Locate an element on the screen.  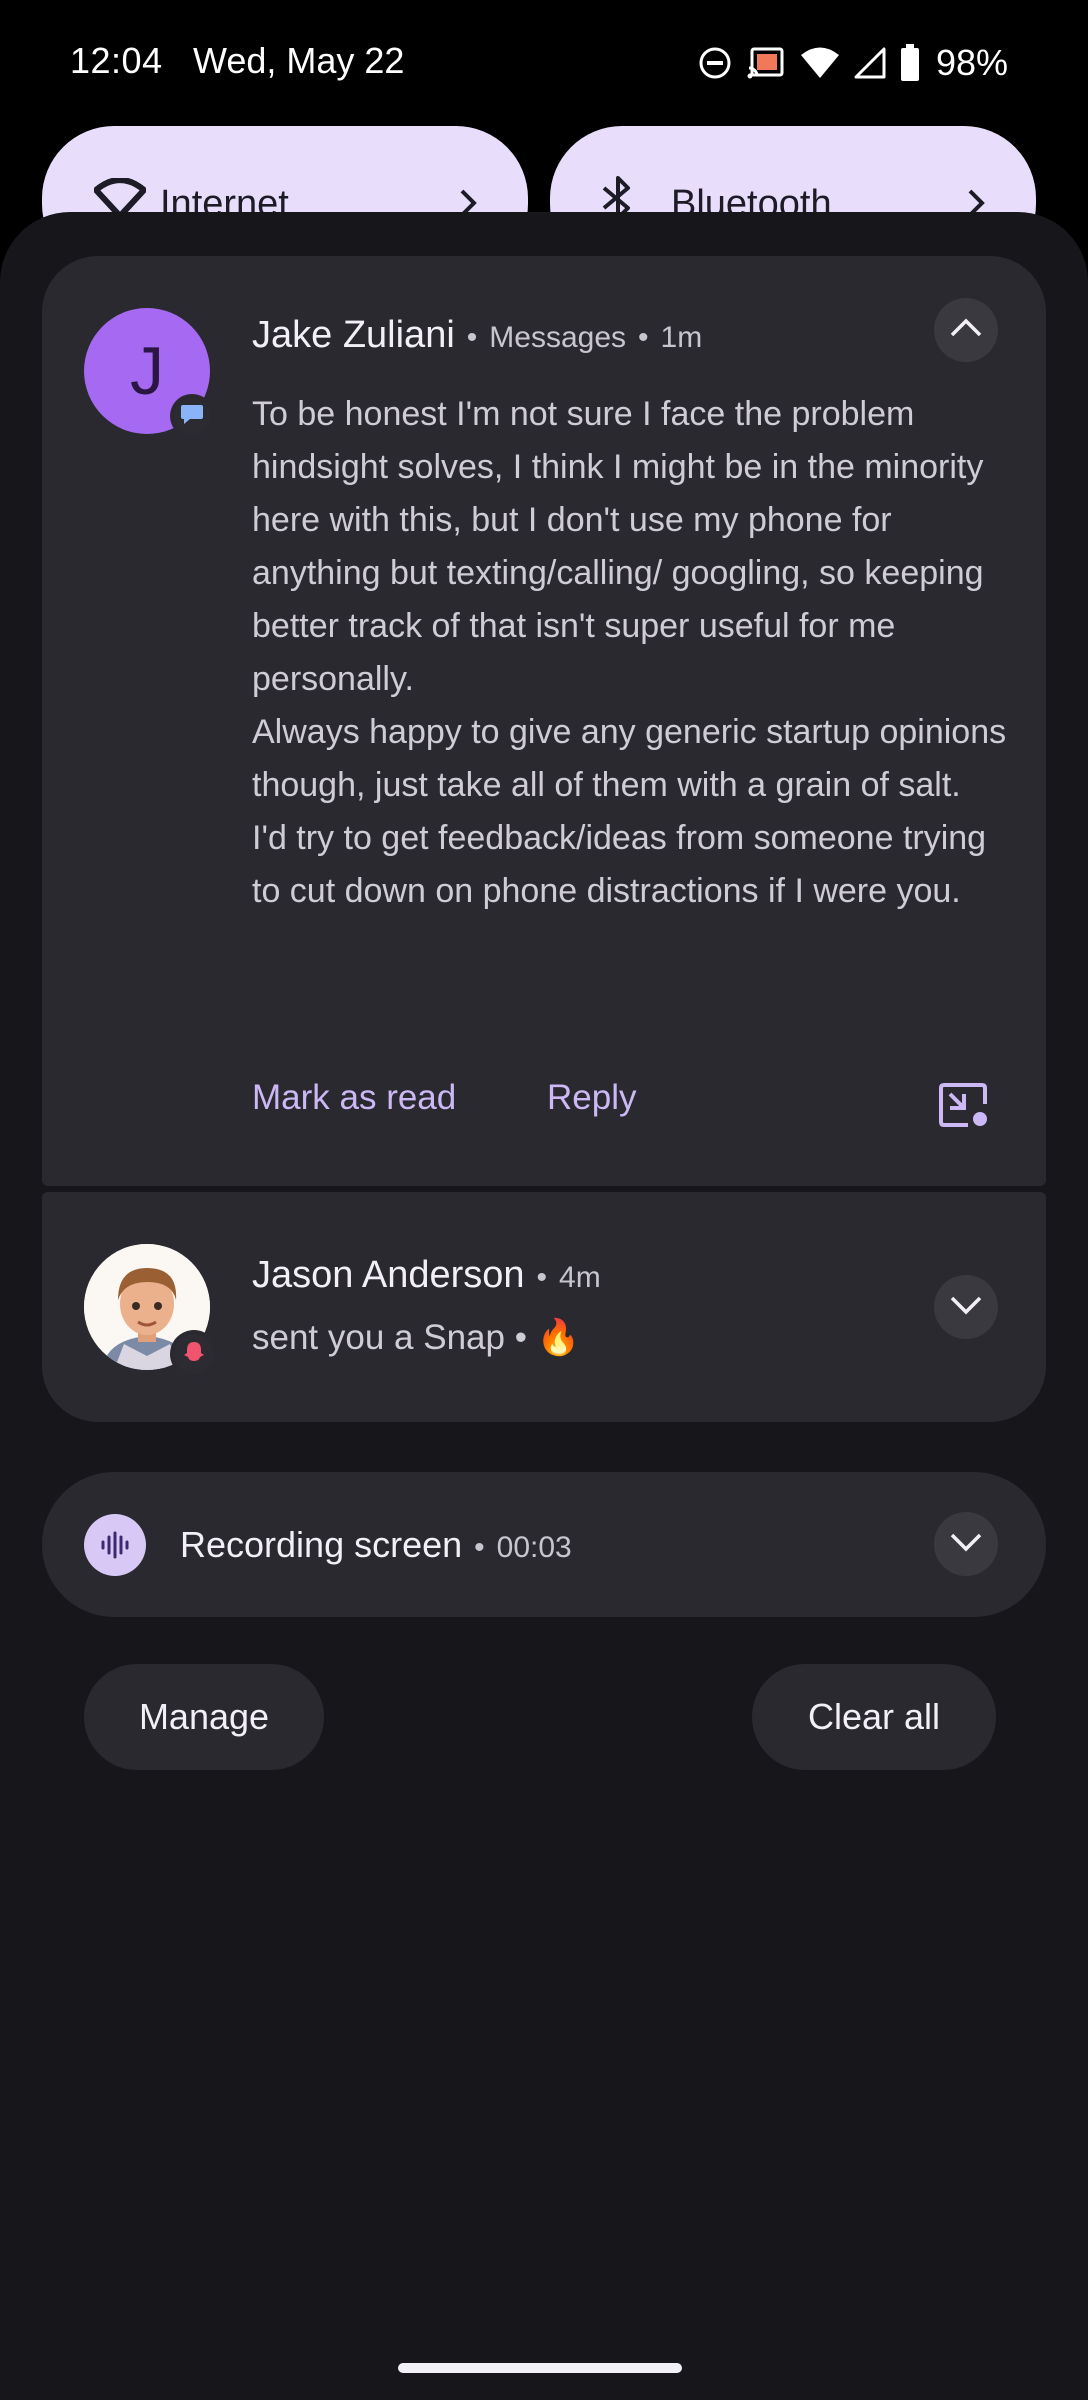
chevron-up-icon is located at coordinates (966, 330).